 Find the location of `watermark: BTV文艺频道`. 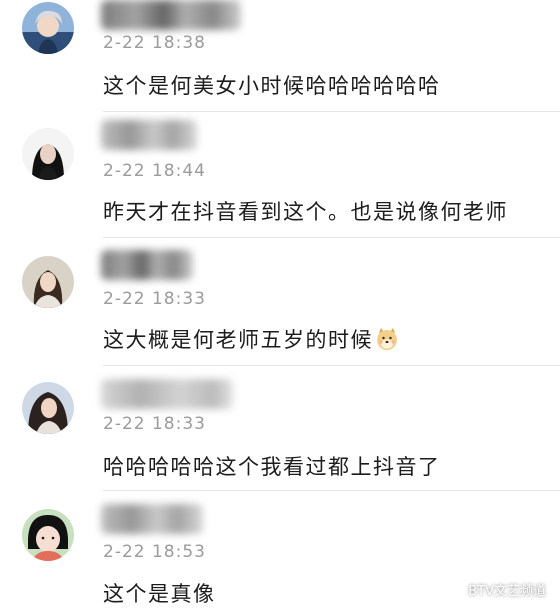

watermark: BTV文艺频道 is located at coordinates (493, 589).